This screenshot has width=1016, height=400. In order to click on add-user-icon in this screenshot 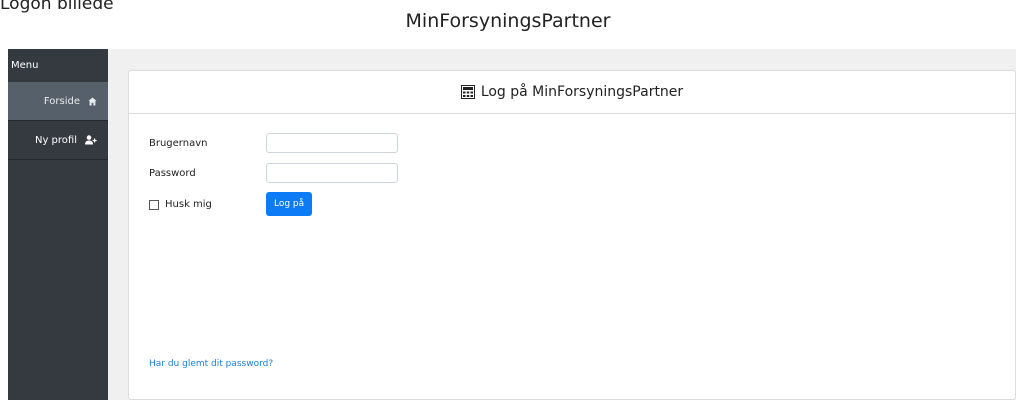, I will do `click(91, 140)`.